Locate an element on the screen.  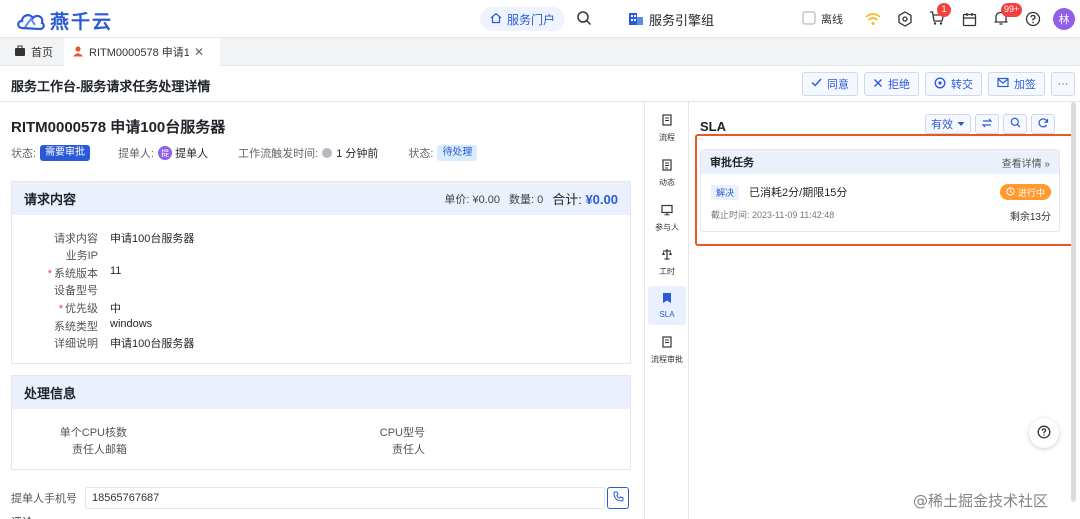
approval-task-deadline-row: 截止时间: 2023-11-09 11:42:48 剩余13分 is located at coordinates (881, 215).